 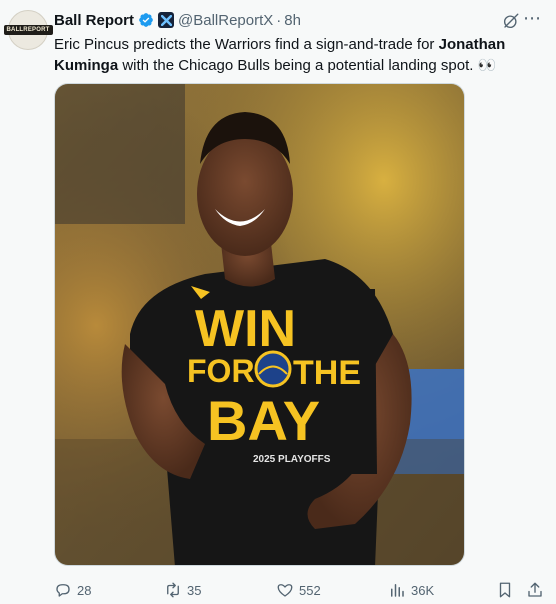 I want to click on eyes-emoji: 👀, so click(x=487, y=65).